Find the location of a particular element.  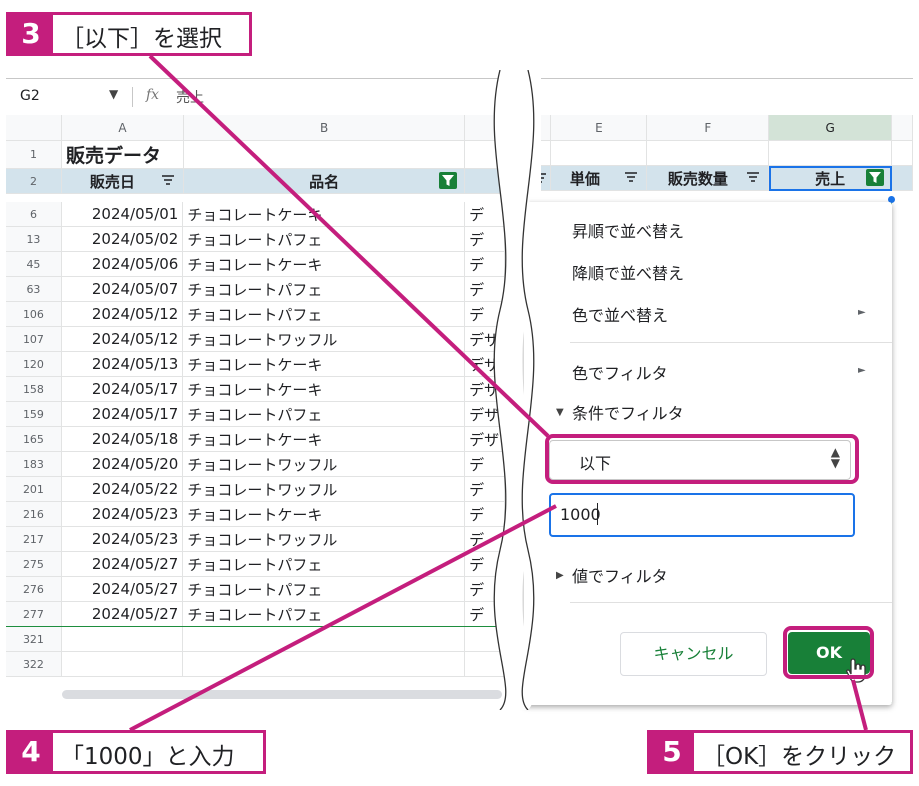

menu-item-filter-color: 色でフィルタ is located at coordinates (620, 372).